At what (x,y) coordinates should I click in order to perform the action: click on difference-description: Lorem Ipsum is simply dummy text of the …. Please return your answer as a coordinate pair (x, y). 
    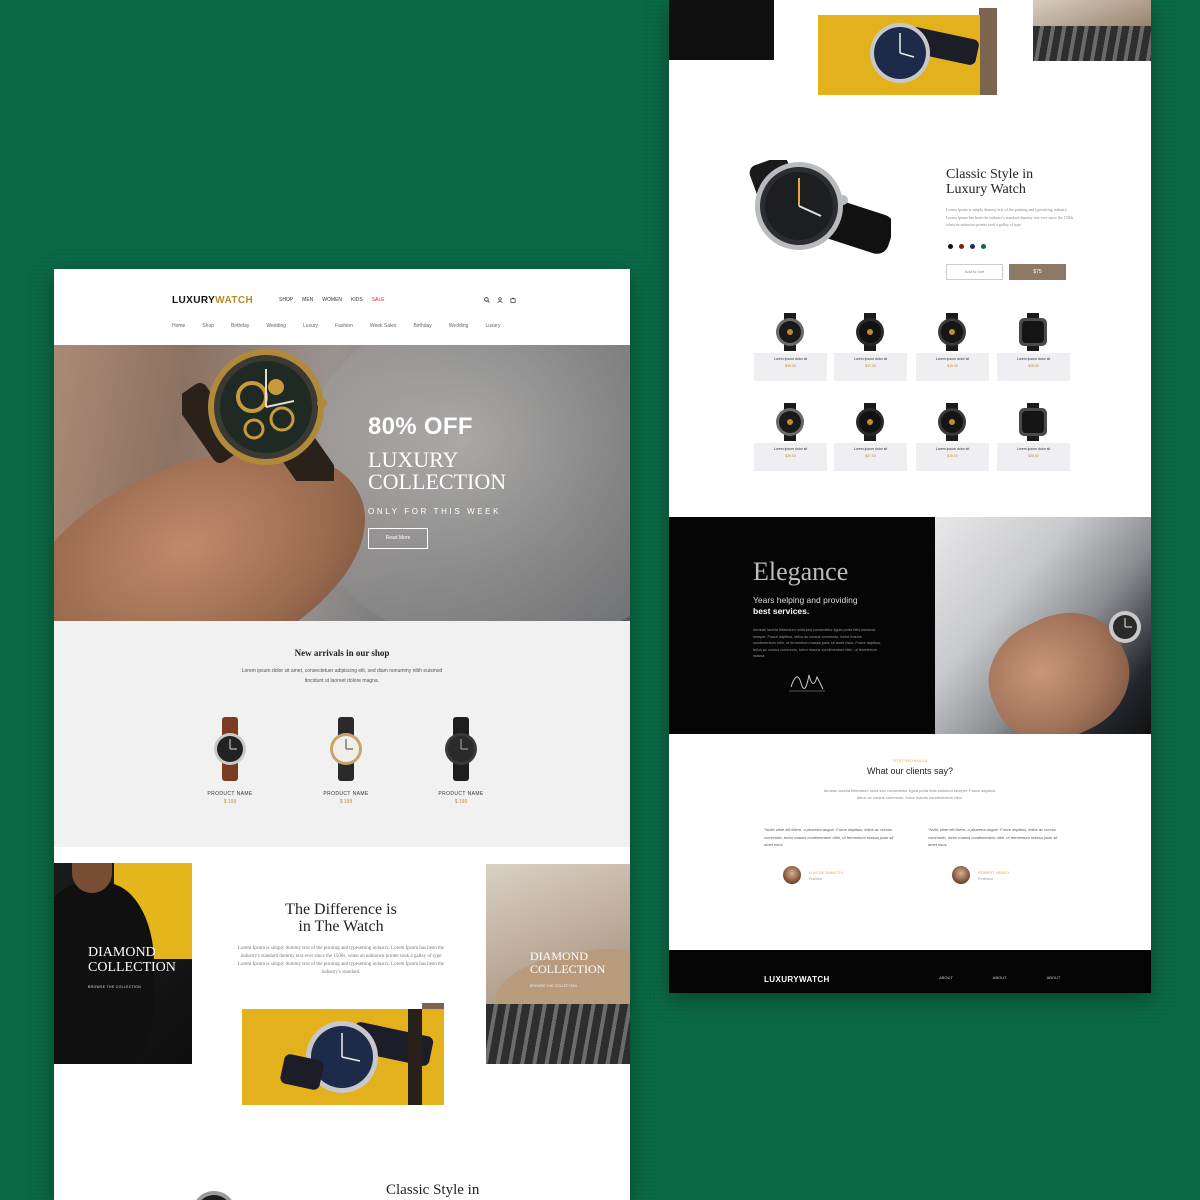
    Looking at the image, I should click on (341, 960).